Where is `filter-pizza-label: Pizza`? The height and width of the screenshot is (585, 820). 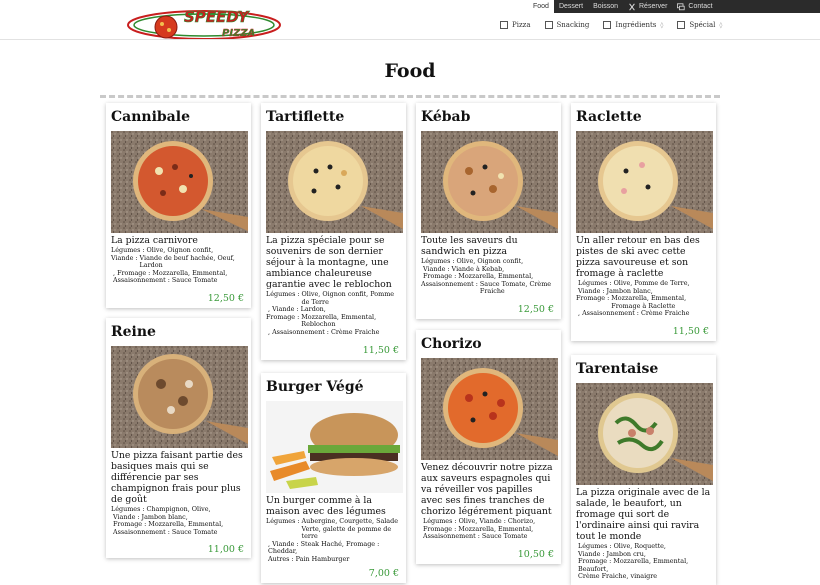 filter-pizza-label: Pizza is located at coordinates (521, 25).